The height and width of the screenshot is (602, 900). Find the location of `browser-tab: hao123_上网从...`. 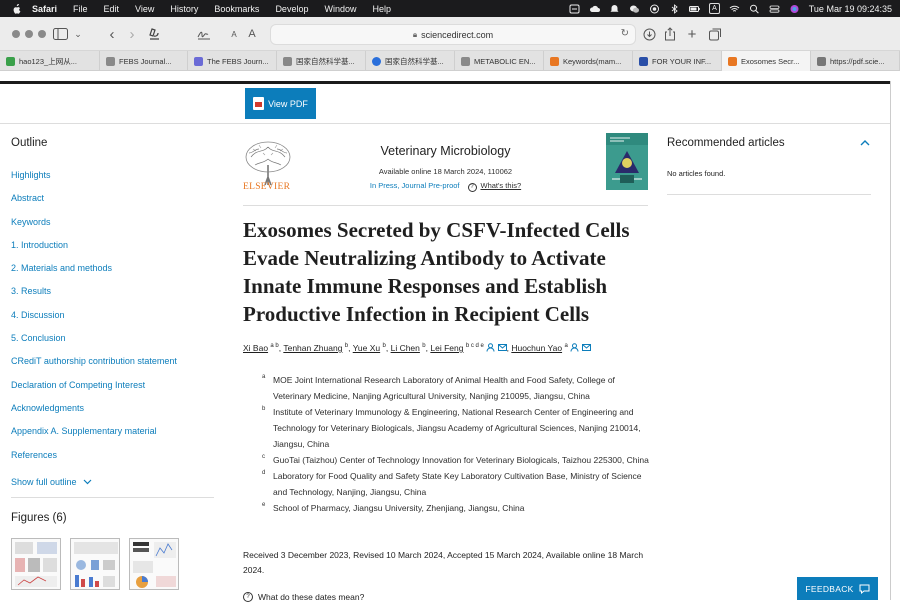

browser-tab: hao123_上网从... is located at coordinates (50, 61).